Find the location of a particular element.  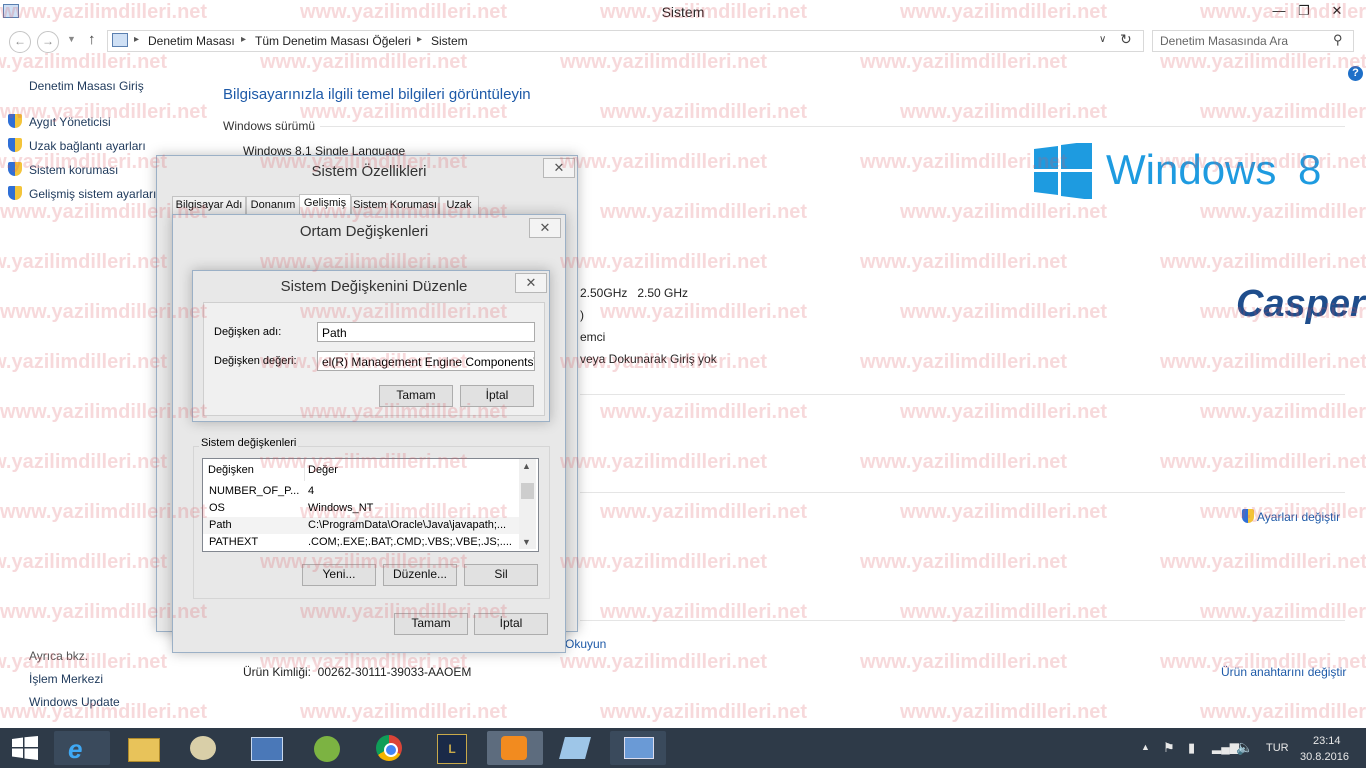

env-cancel-button: İptal is located at coordinates (511, 624).